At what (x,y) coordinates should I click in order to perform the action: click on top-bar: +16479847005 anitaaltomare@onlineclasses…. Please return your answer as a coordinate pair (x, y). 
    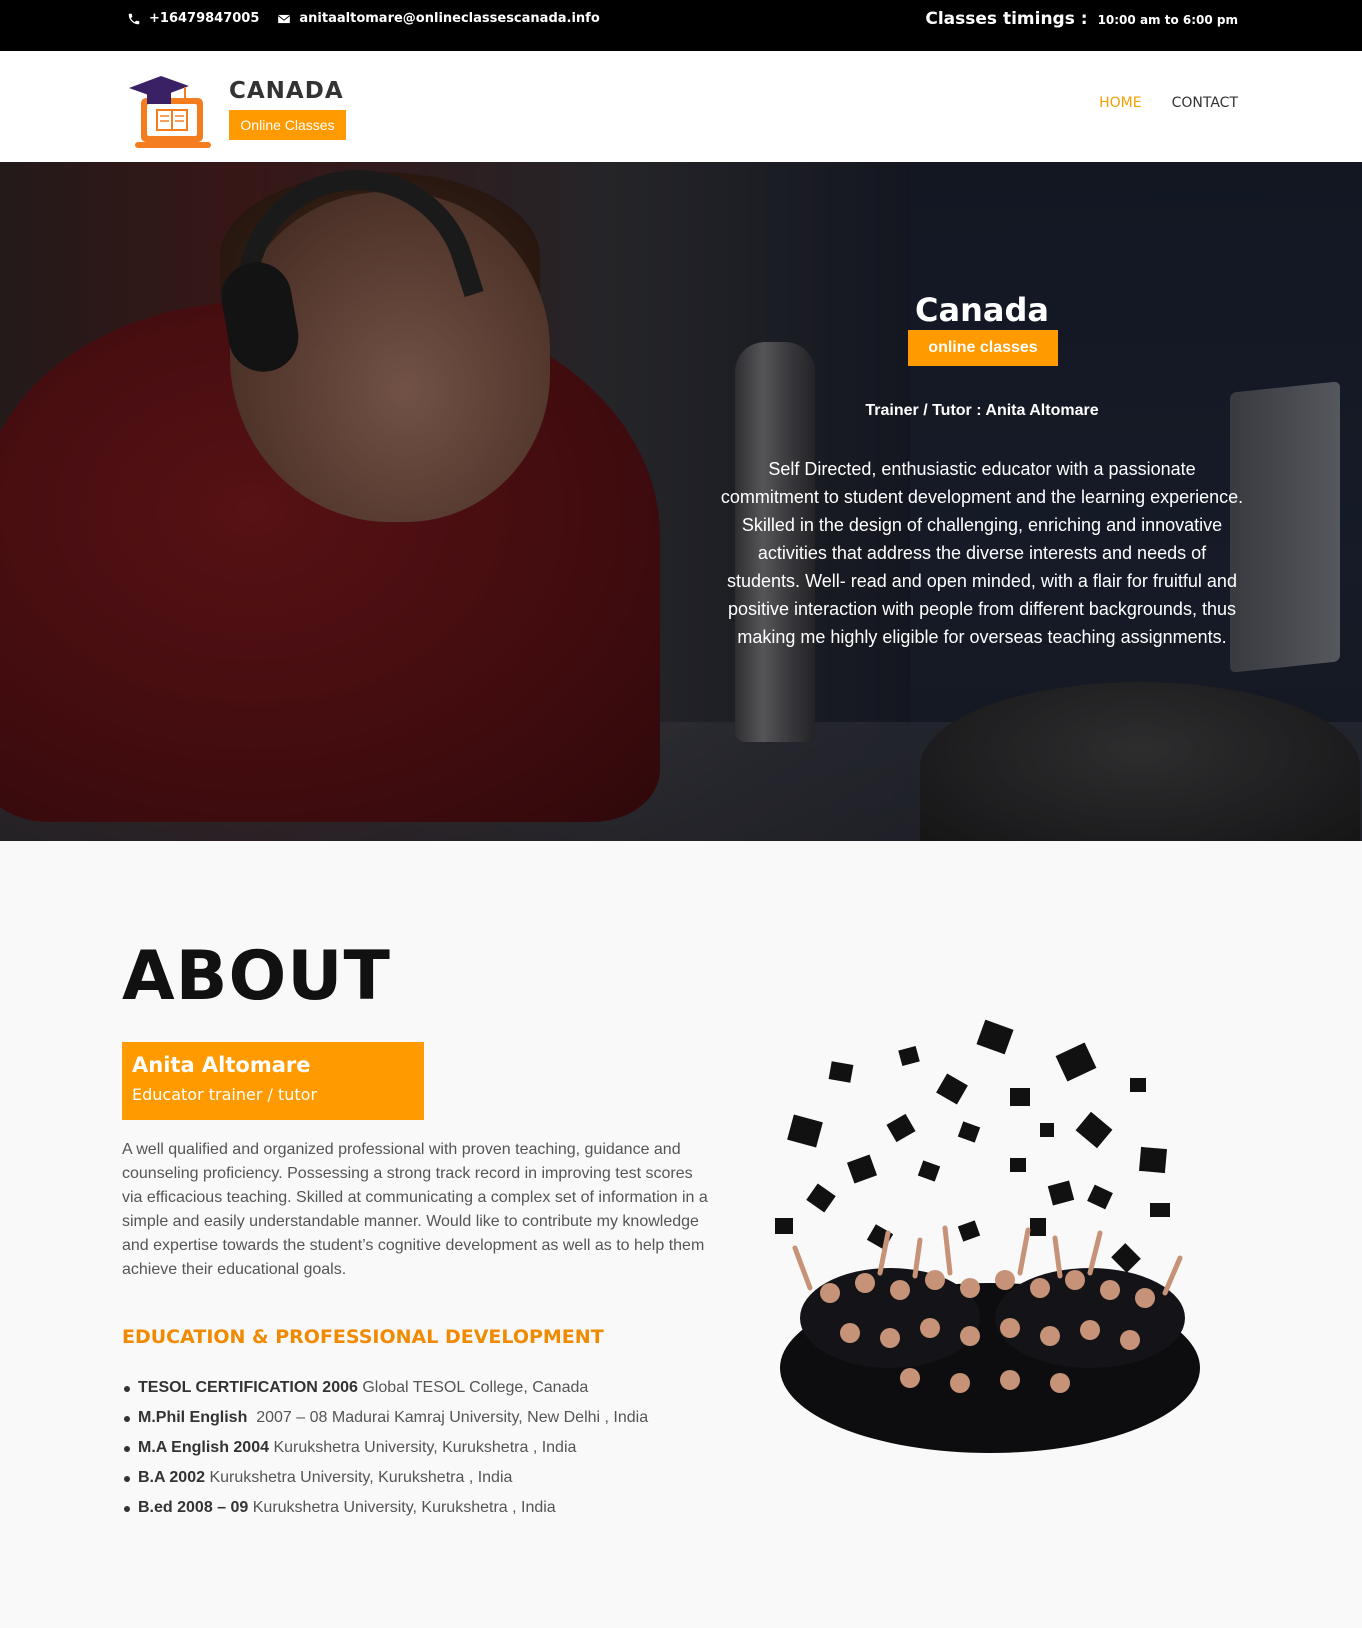
    Looking at the image, I should click on (681, 25).